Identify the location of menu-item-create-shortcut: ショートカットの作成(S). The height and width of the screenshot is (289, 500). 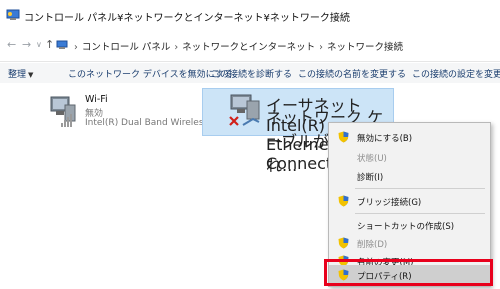
(409, 225).